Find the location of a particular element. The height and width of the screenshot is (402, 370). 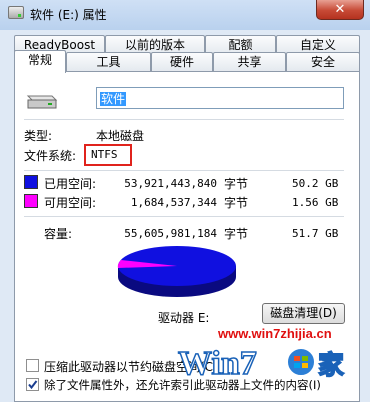

win7-logo: Win7 家 is located at coordinates (261, 363).